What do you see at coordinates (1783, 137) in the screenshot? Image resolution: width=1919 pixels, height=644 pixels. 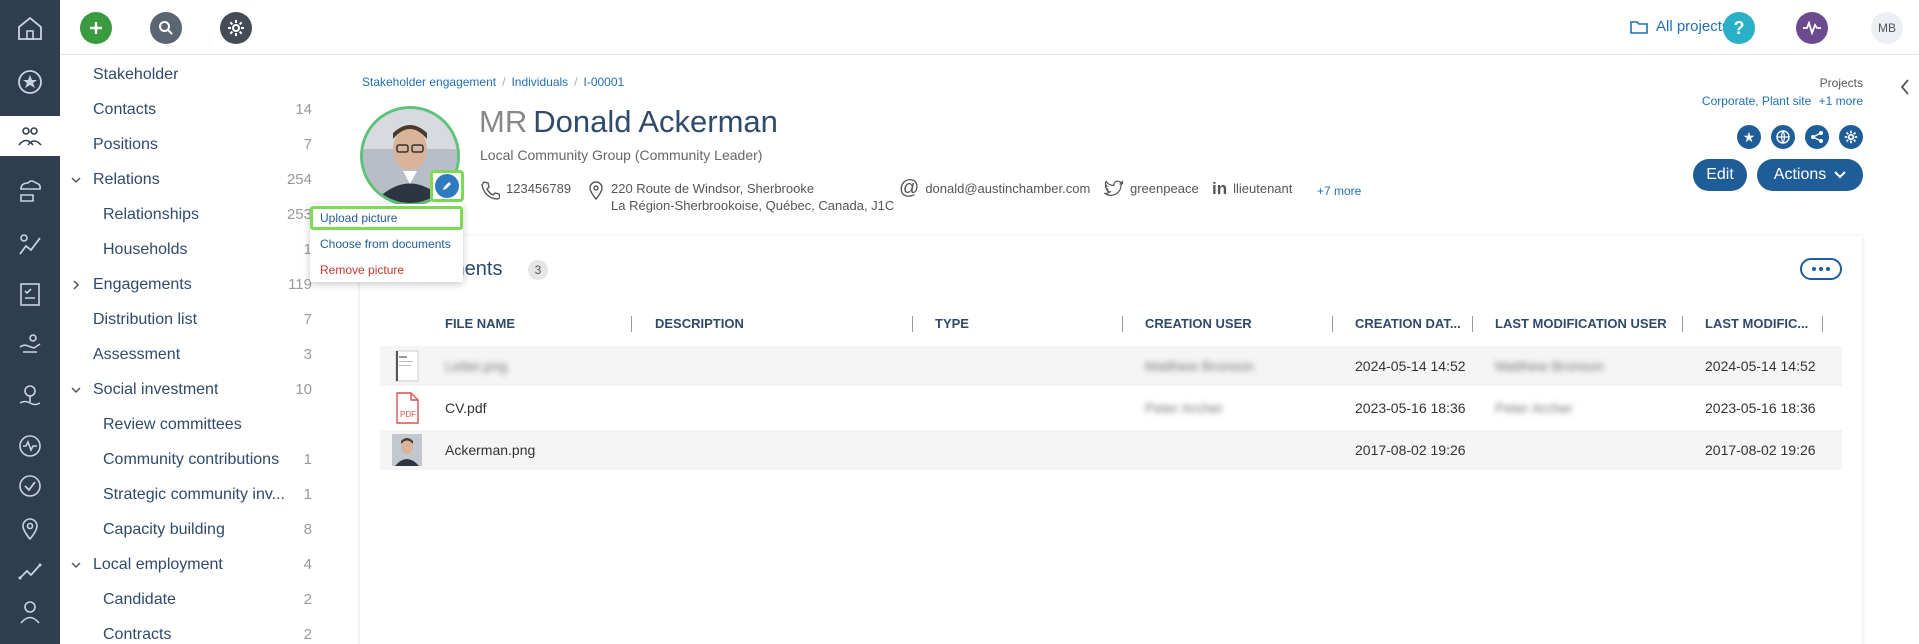 I see `globe-button` at bounding box center [1783, 137].